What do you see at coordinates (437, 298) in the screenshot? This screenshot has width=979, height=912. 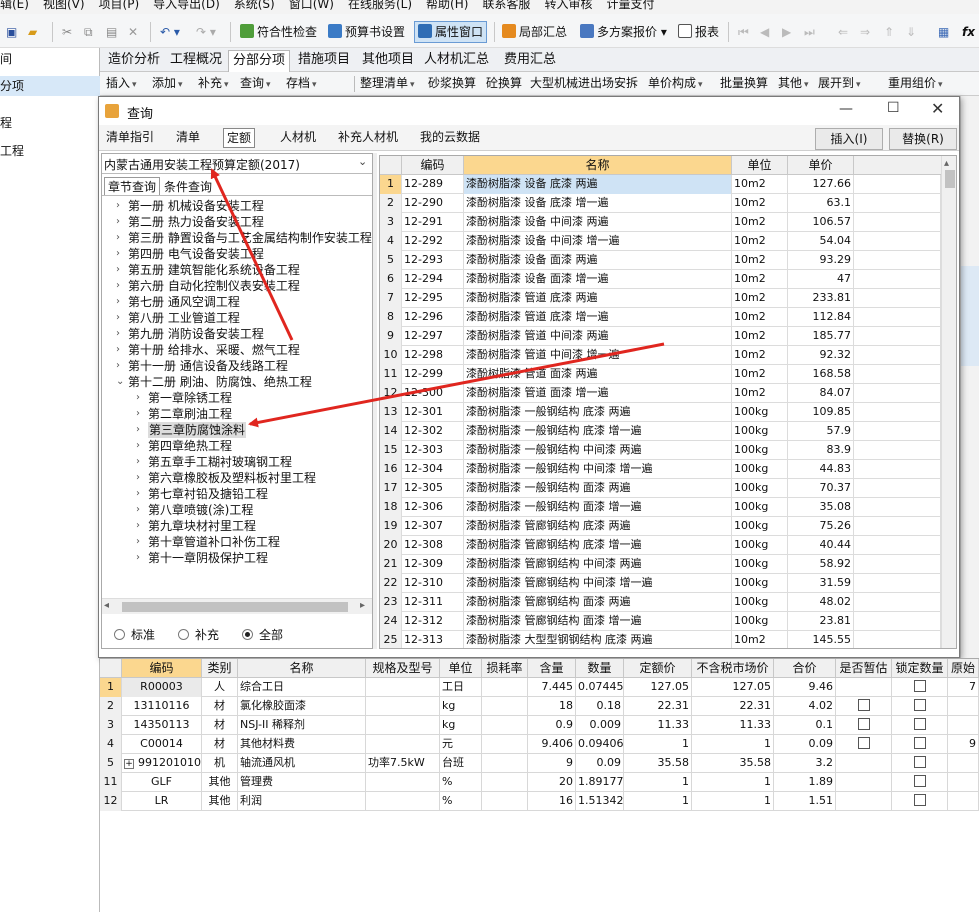 I see `annotation-arrows` at bounding box center [437, 298].